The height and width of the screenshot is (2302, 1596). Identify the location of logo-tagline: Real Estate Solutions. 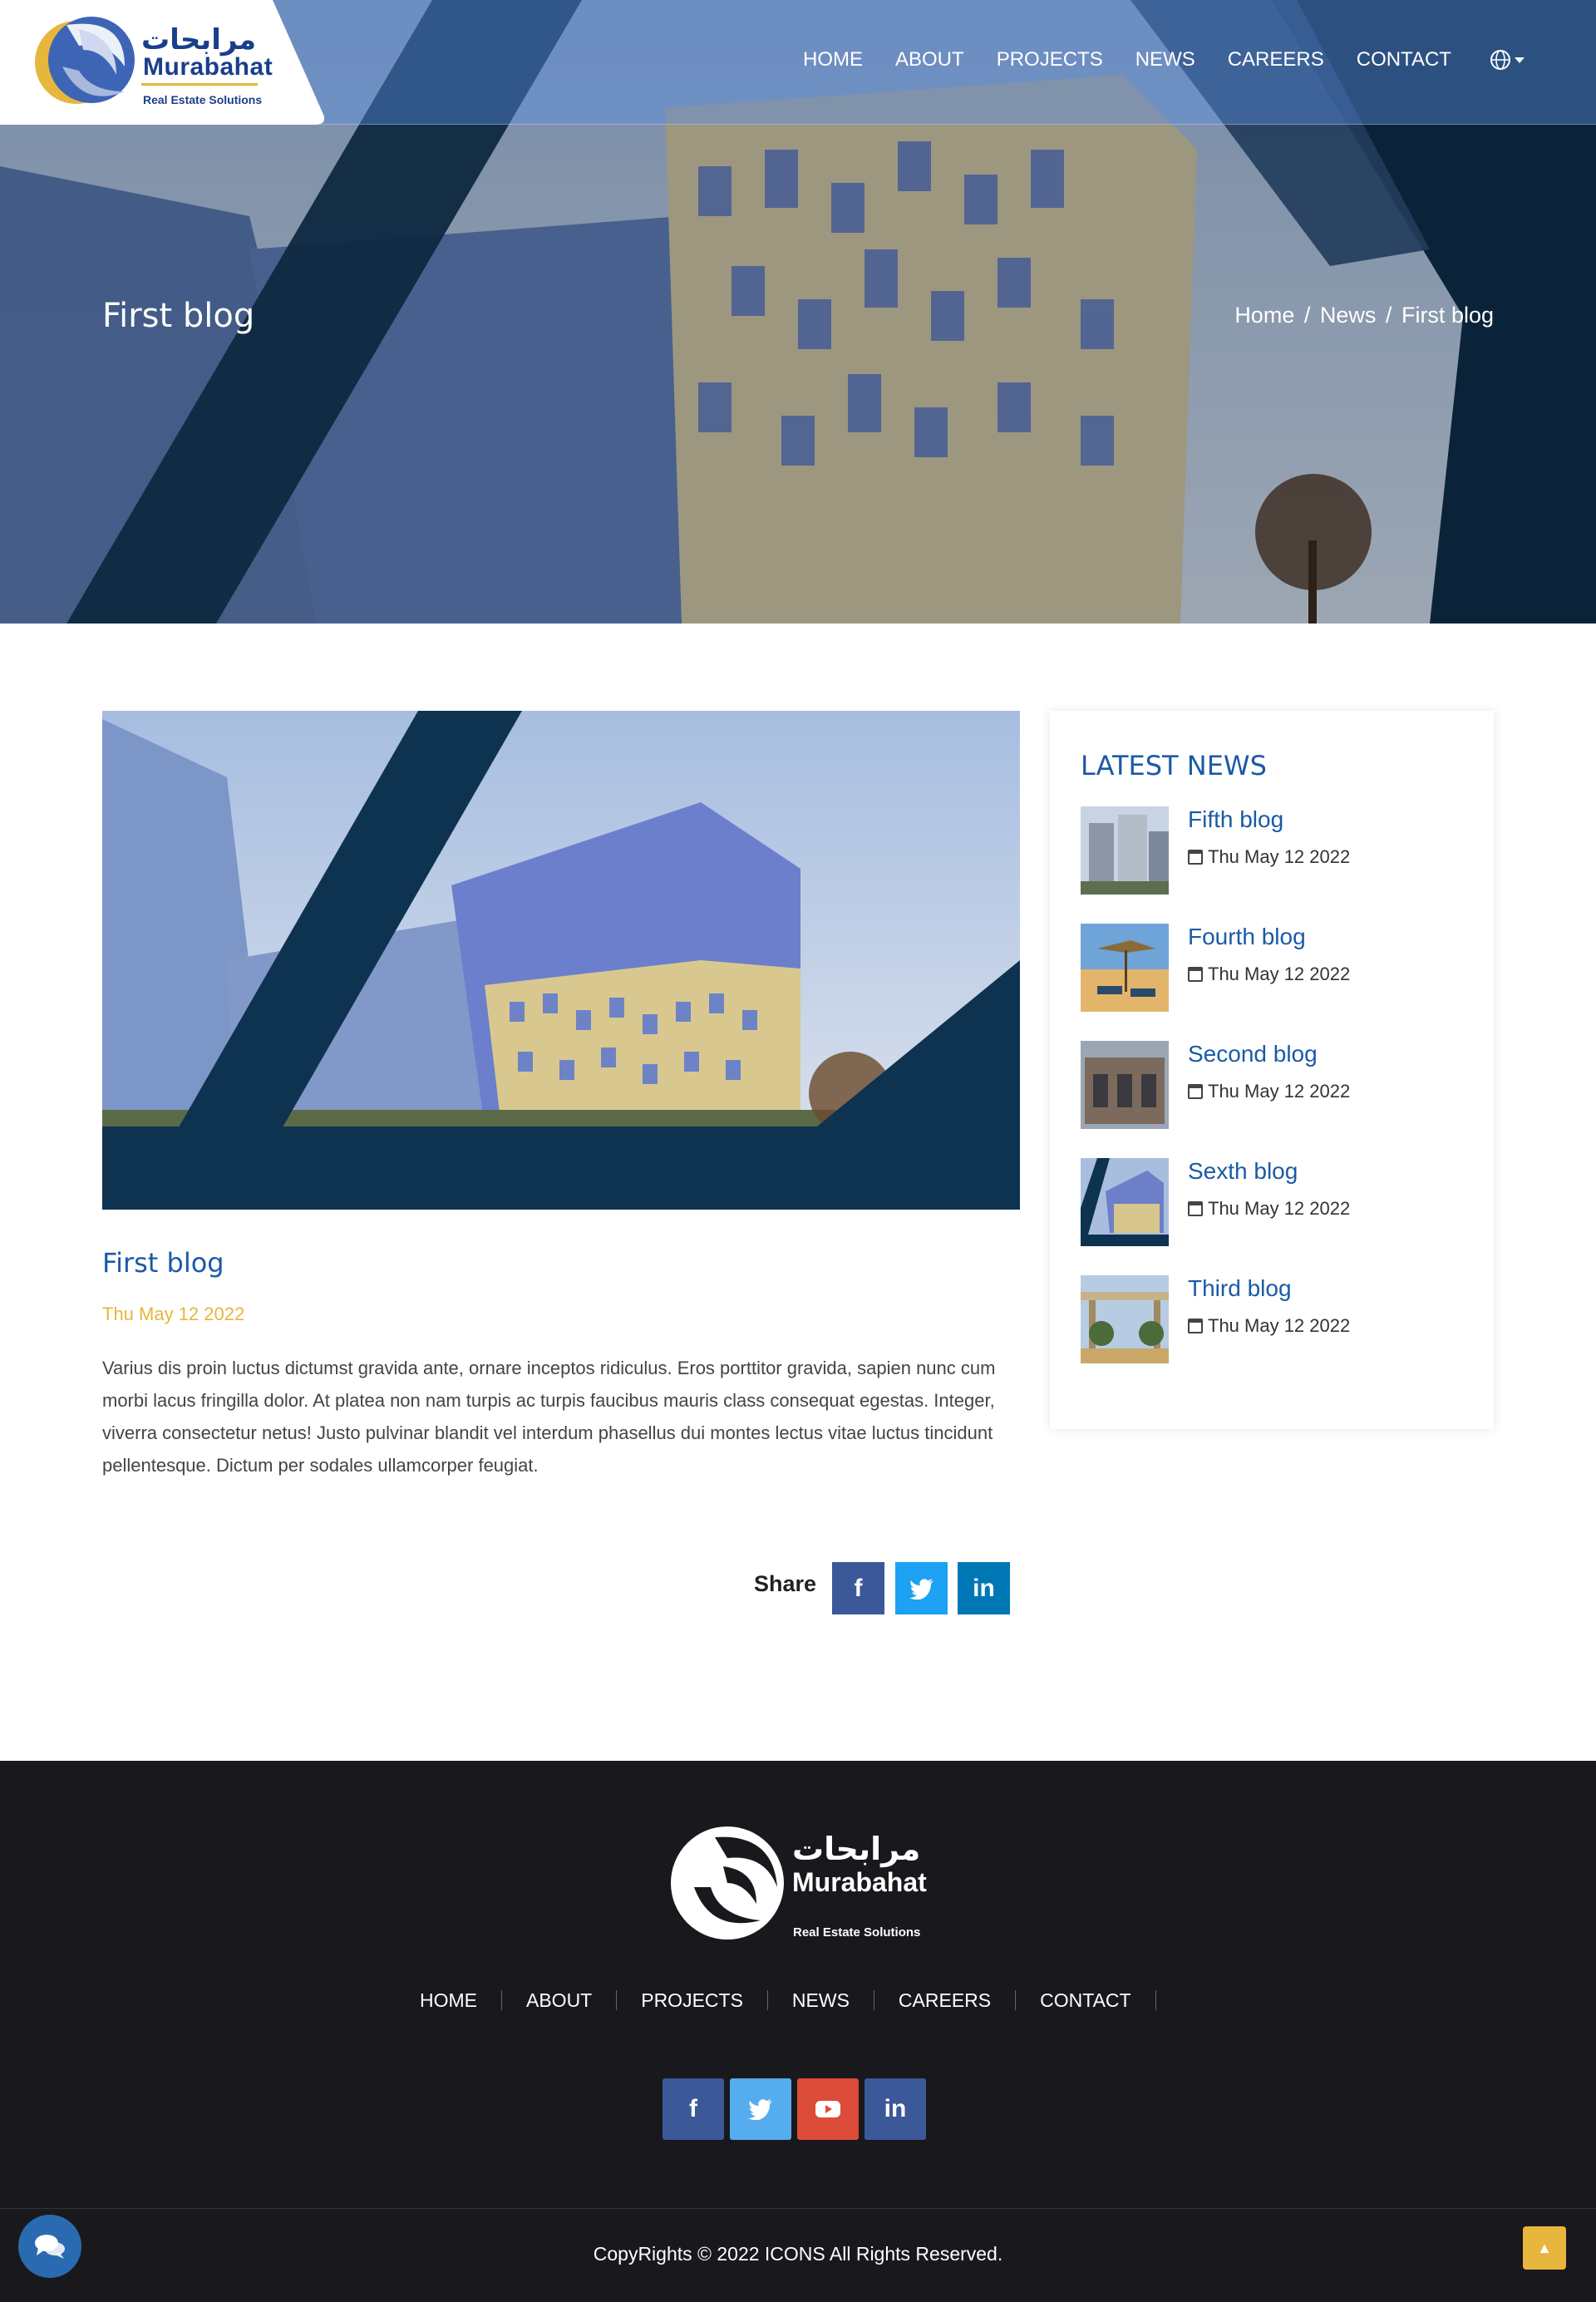
(203, 99).